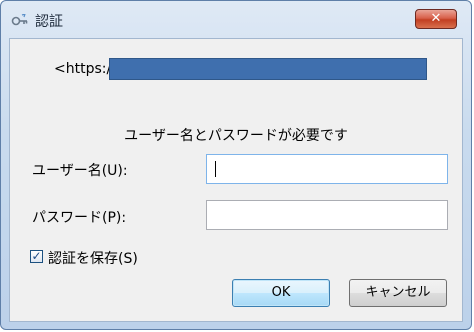 The image size is (474, 332). What do you see at coordinates (93, 258) in the screenshot?
I see `save-credentials-label: 認証を保存(S)` at bounding box center [93, 258].